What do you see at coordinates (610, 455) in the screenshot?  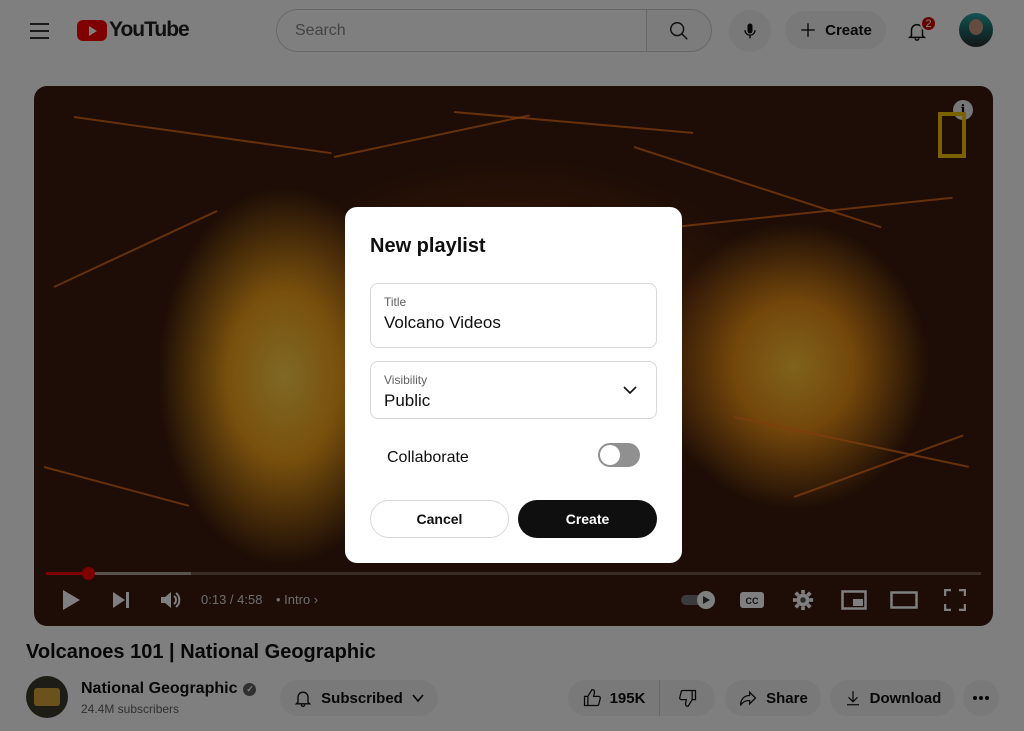 I see `toggle-knob` at bounding box center [610, 455].